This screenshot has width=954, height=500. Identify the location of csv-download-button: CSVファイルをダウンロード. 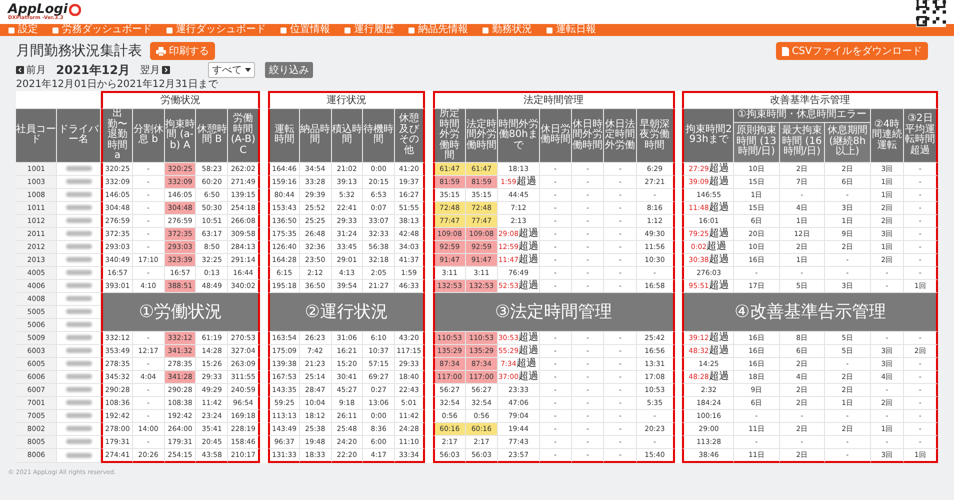
(852, 51).